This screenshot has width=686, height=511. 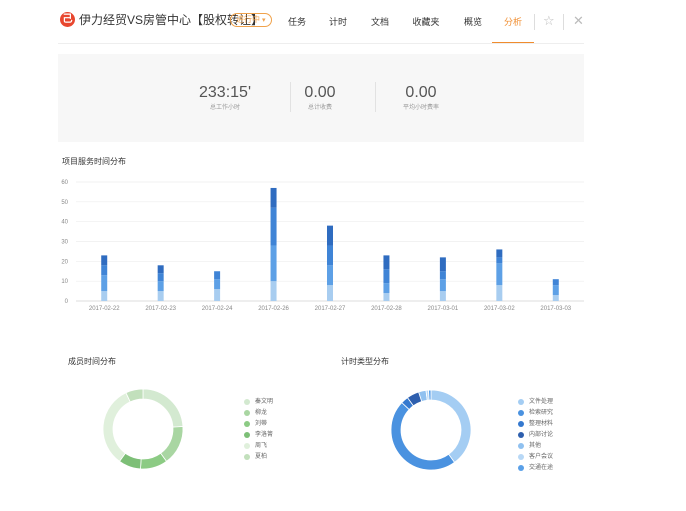 I want to click on chevron-down-icon: ▾, so click(x=264, y=20).